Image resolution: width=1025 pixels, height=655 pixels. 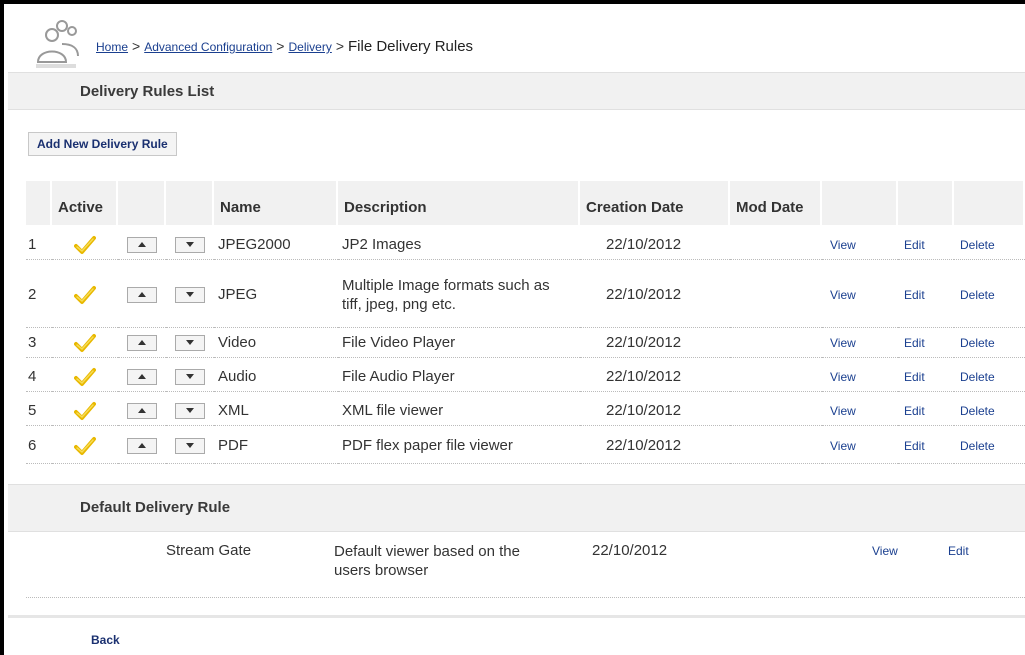 What do you see at coordinates (155, 507) in the screenshot?
I see `default-section-title: Default Delivery Rule` at bounding box center [155, 507].